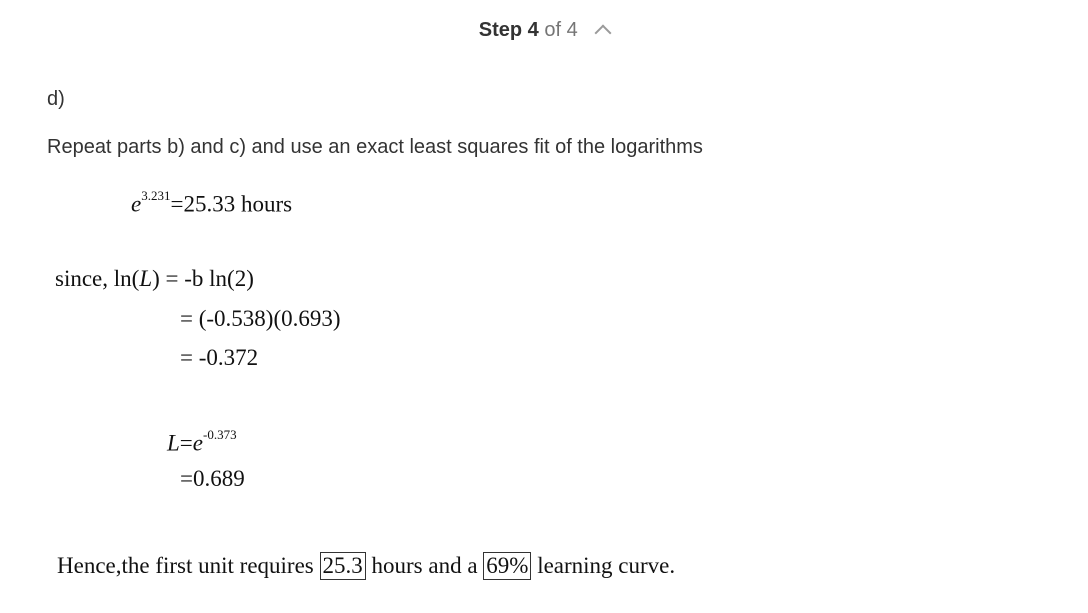  I want to click on step-total: of 4, so click(561, 30).